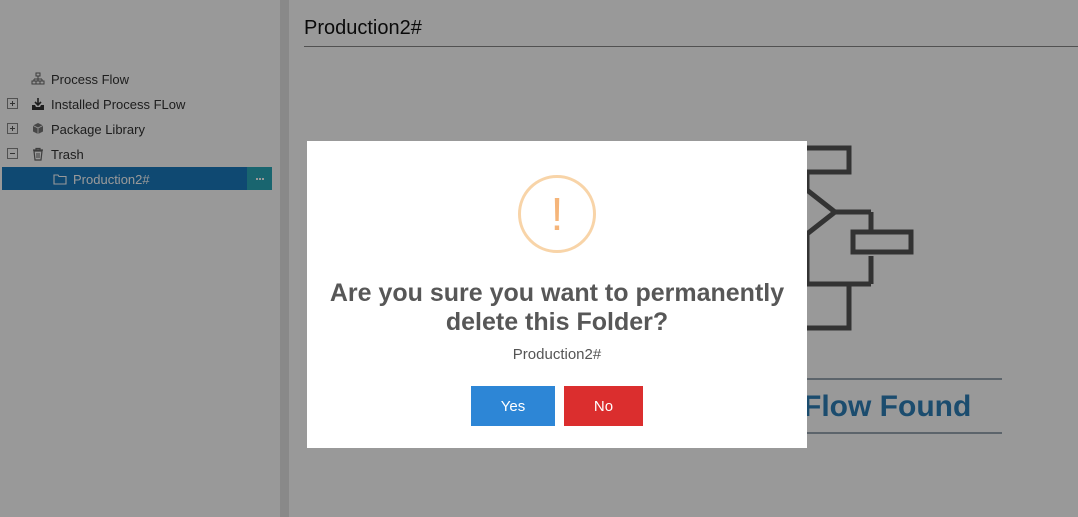  Describe the element at coordinates (557, 354) in the screenshot. I see `dialog-message: Production2#` at that location.